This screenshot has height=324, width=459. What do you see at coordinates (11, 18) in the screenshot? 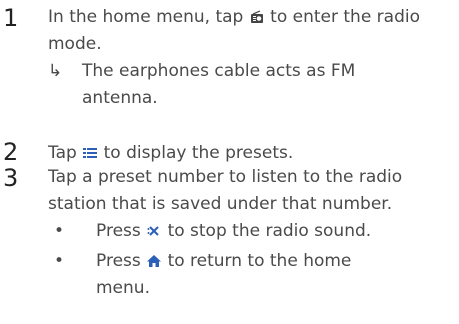
I see `step-number: 1` at bounding box center [11, 18].